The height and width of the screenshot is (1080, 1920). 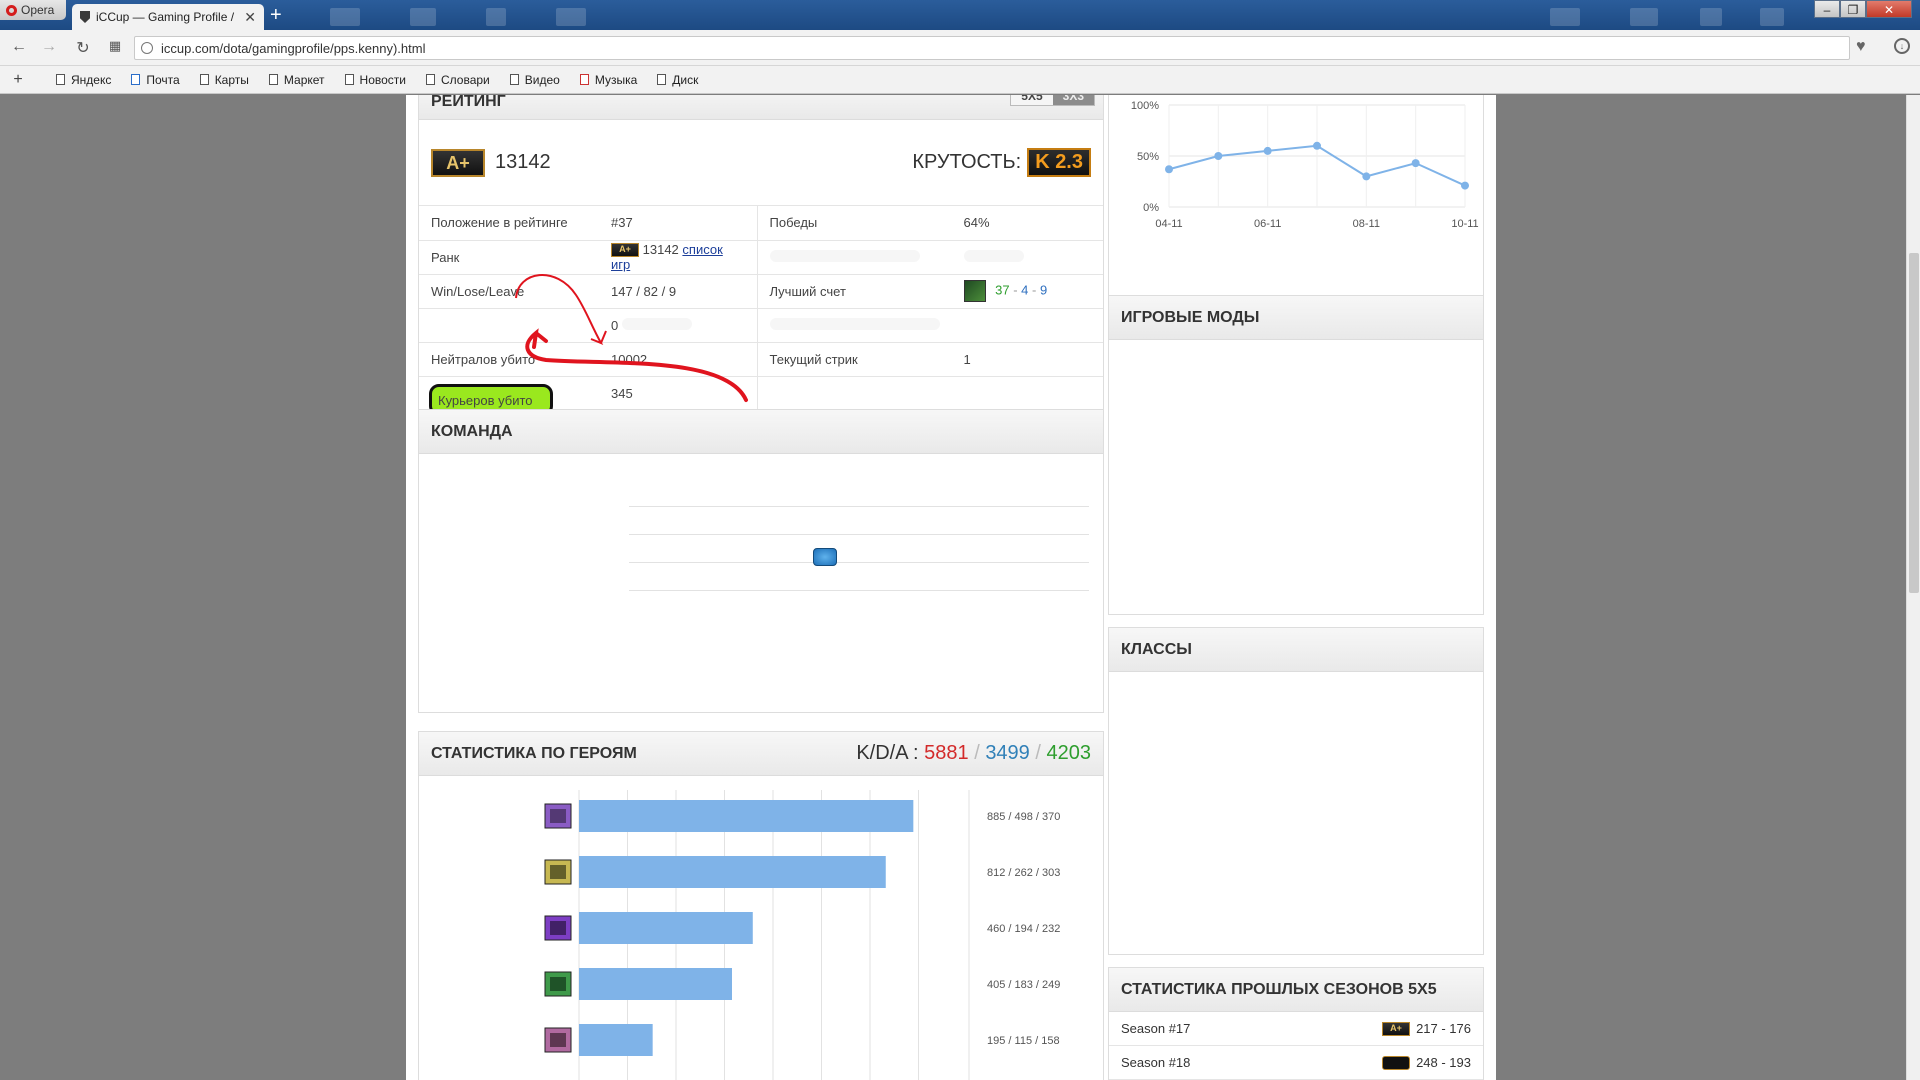 What do you see at coordinates (854, 325) in the screenshot?
I see `stat-label-redacted` at bounding box center [854, 325].